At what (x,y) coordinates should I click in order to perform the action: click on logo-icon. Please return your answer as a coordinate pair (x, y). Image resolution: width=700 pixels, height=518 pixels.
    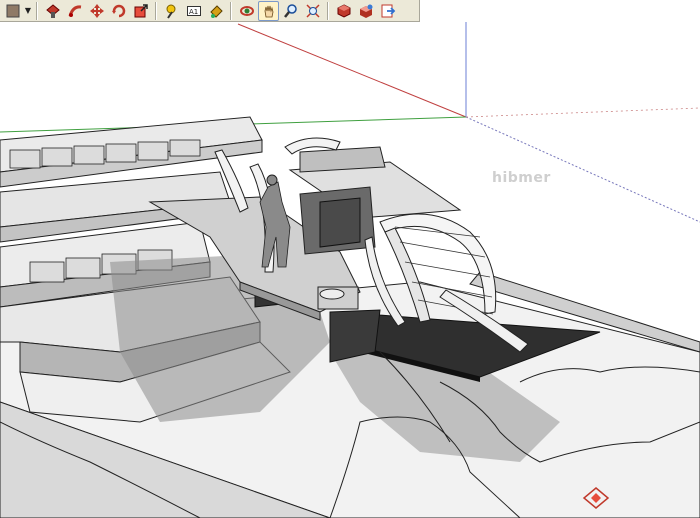
    Looking at the image, I should click on (596, 498).